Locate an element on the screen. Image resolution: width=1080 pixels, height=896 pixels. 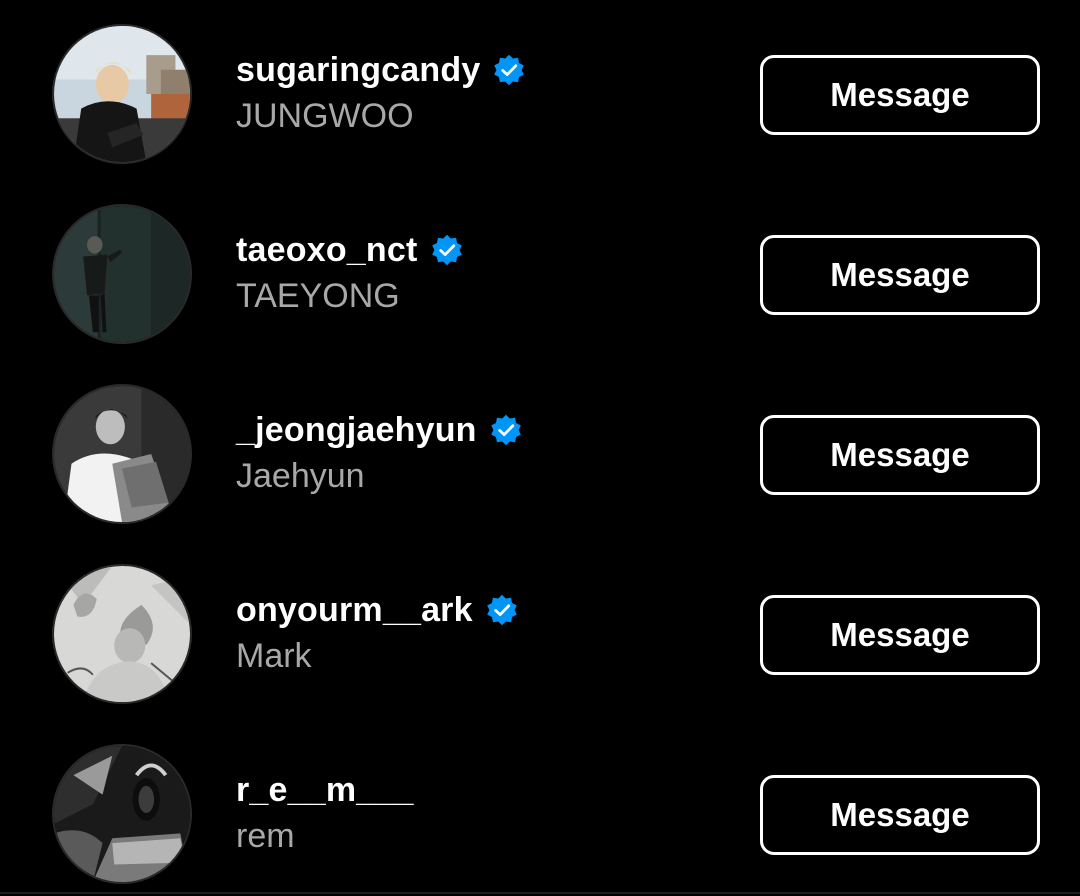
username: taeoxo_nct is located at coordinates (327, 250).